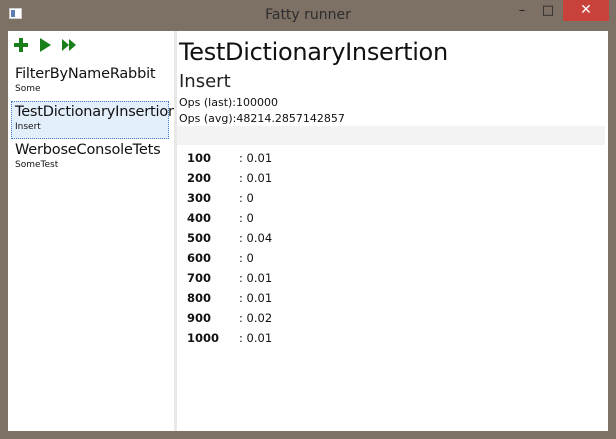 The width and height of the screenshot is (616, 439). Describe the element at coordinates (228, 102) in the screenshot. I see `ops-last: Ops (last):100000` at that location.